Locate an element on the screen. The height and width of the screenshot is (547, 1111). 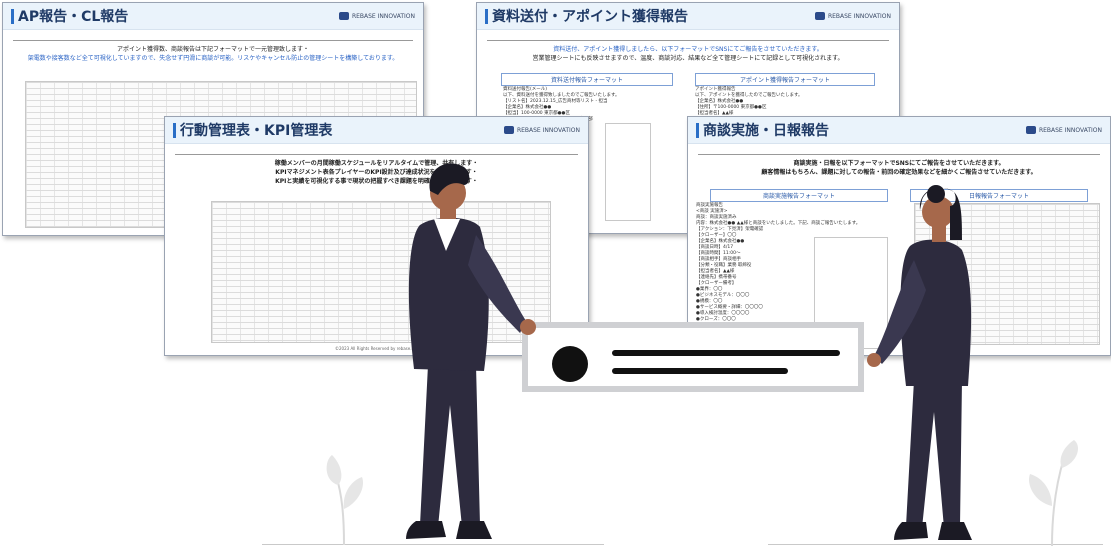
card-header: AP報告・CL報告 REBASE INNOVATION is located at coordinates (213, 16).